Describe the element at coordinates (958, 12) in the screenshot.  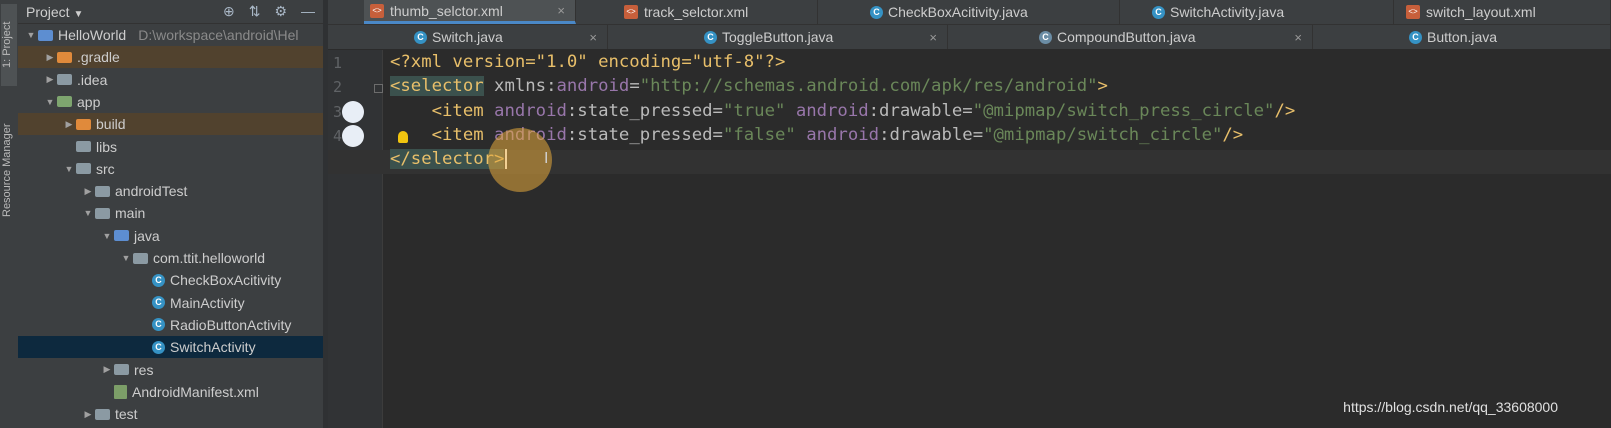
I see `editor-tab-label: CheckBoxAcitivity.java` at that location.